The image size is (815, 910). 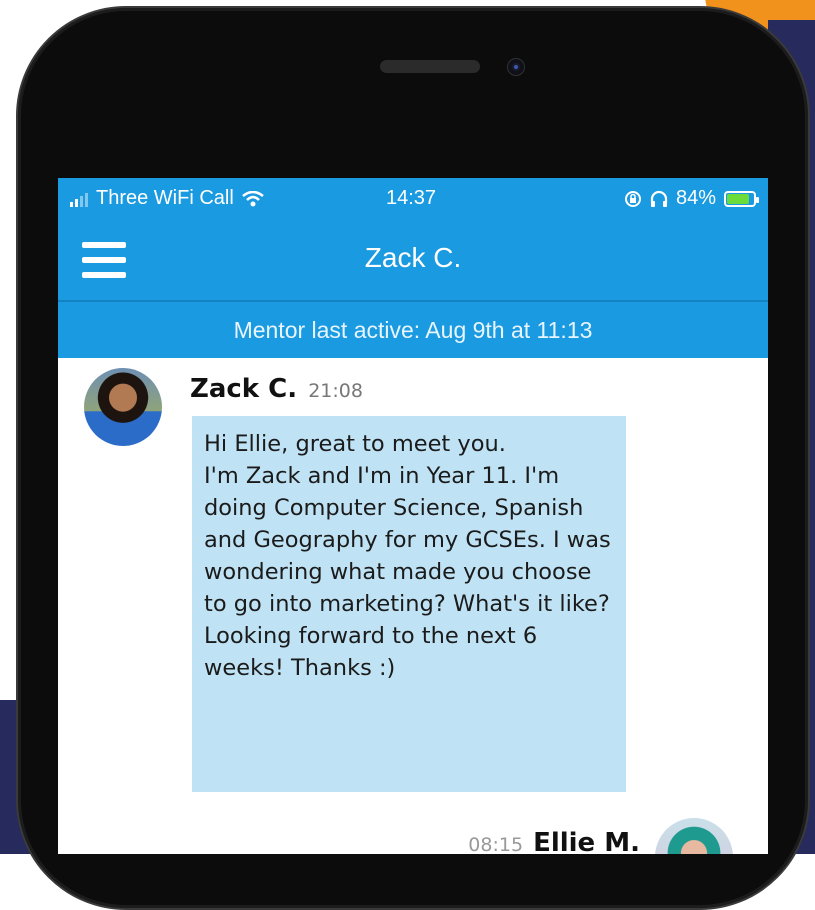 What do you see at coordinates (738, 198) in the screenshot?
I see `battery-fill` at bounding box center [738, 198].